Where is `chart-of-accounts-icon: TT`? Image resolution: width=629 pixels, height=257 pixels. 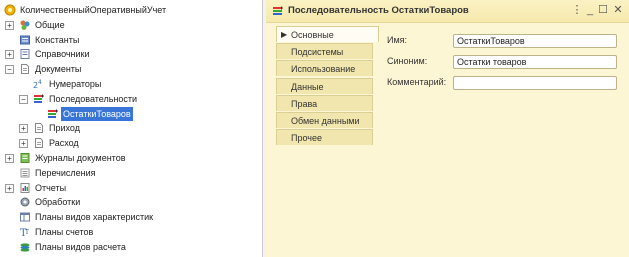
chart-of-accounts-icon: TT is located at coordinates (25, 232).